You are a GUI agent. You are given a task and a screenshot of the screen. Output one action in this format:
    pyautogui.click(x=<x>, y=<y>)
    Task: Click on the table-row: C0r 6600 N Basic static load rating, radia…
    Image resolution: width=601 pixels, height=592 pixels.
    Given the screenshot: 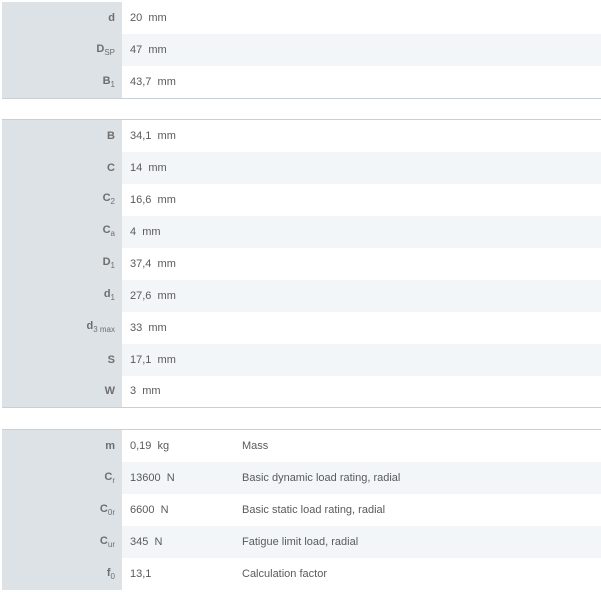 What is the action you would take?
    pyautogui.click(x=301, y=510)
    